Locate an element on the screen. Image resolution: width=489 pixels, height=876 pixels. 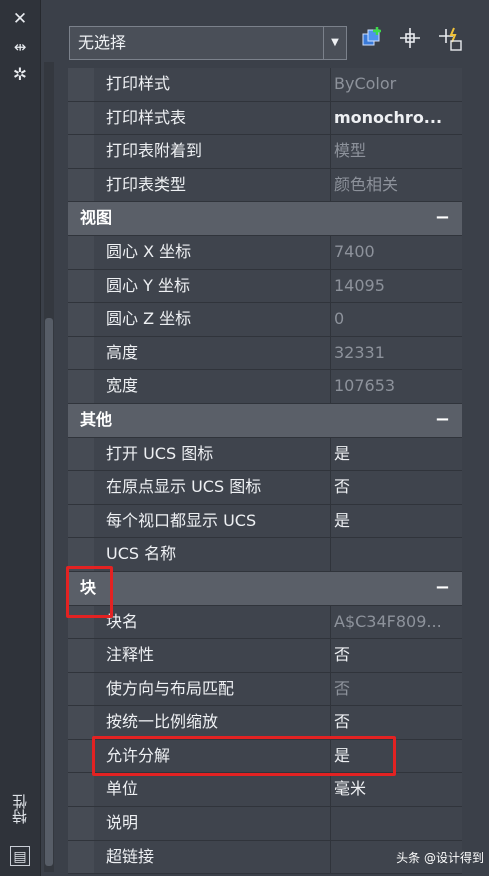
watermark-text: 头条 @设计得到 is located at coordinates (440, 858).